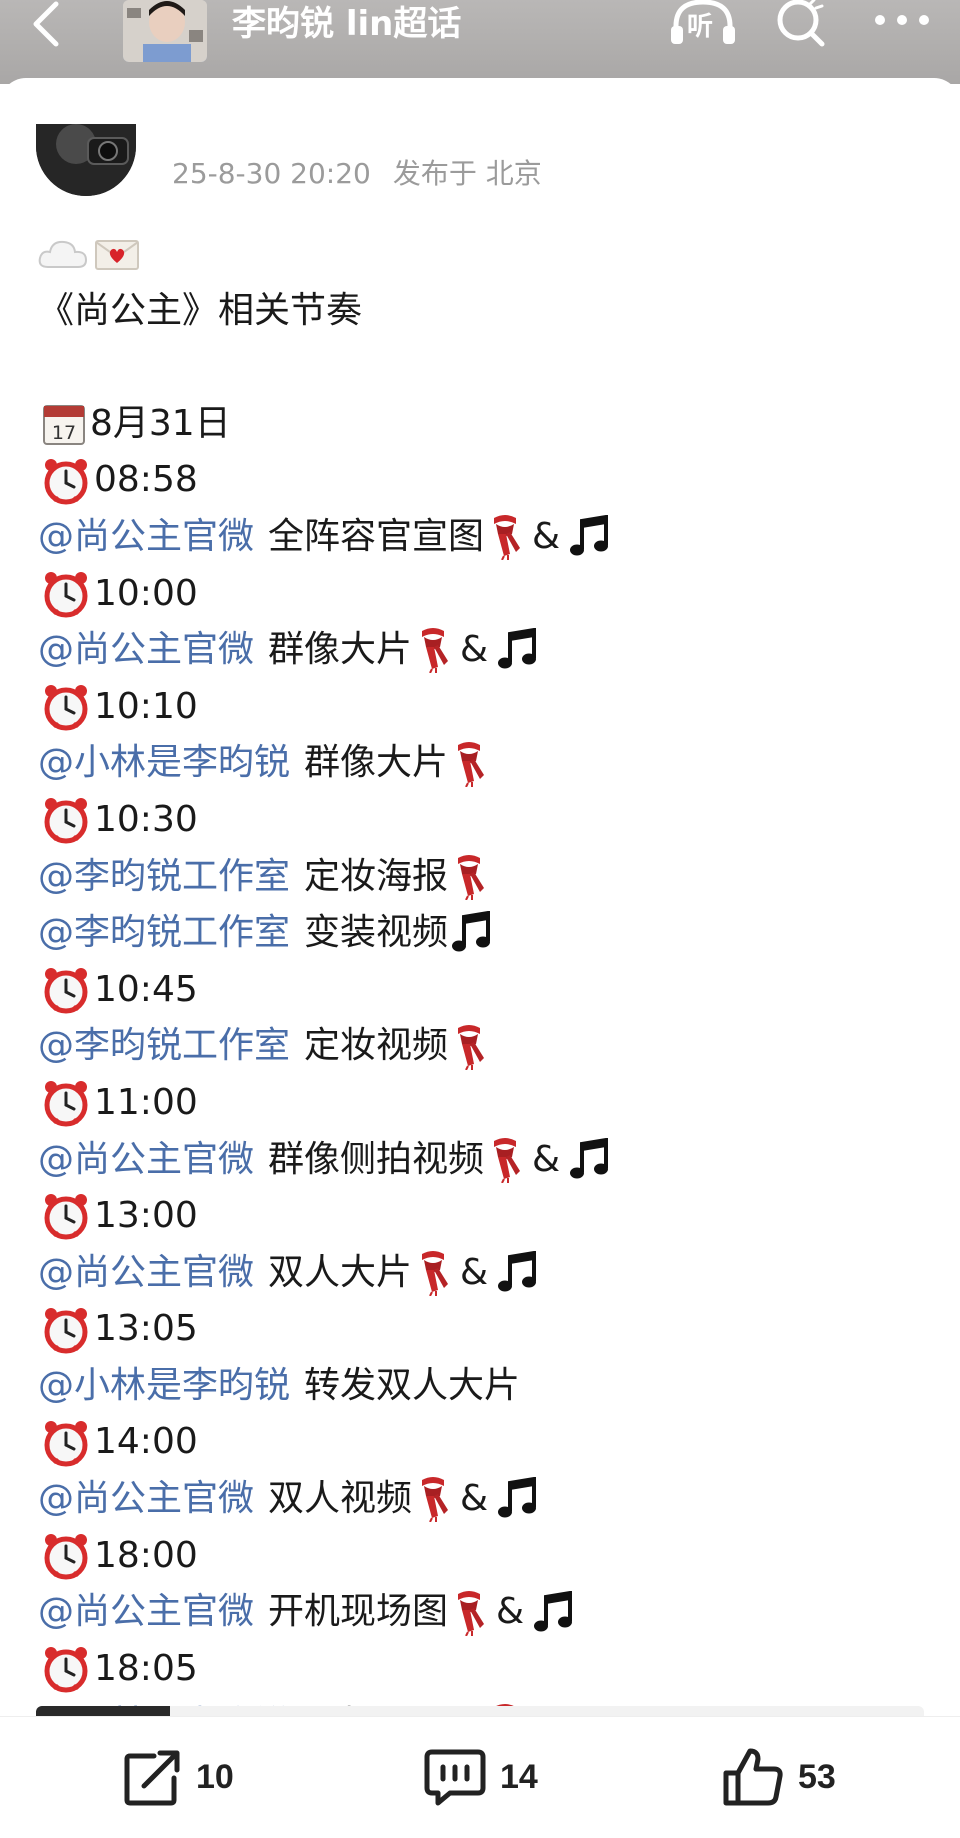  Describe the element at coordinates (63, 255) in the screenshot. I see `cloud-icon` at that location.